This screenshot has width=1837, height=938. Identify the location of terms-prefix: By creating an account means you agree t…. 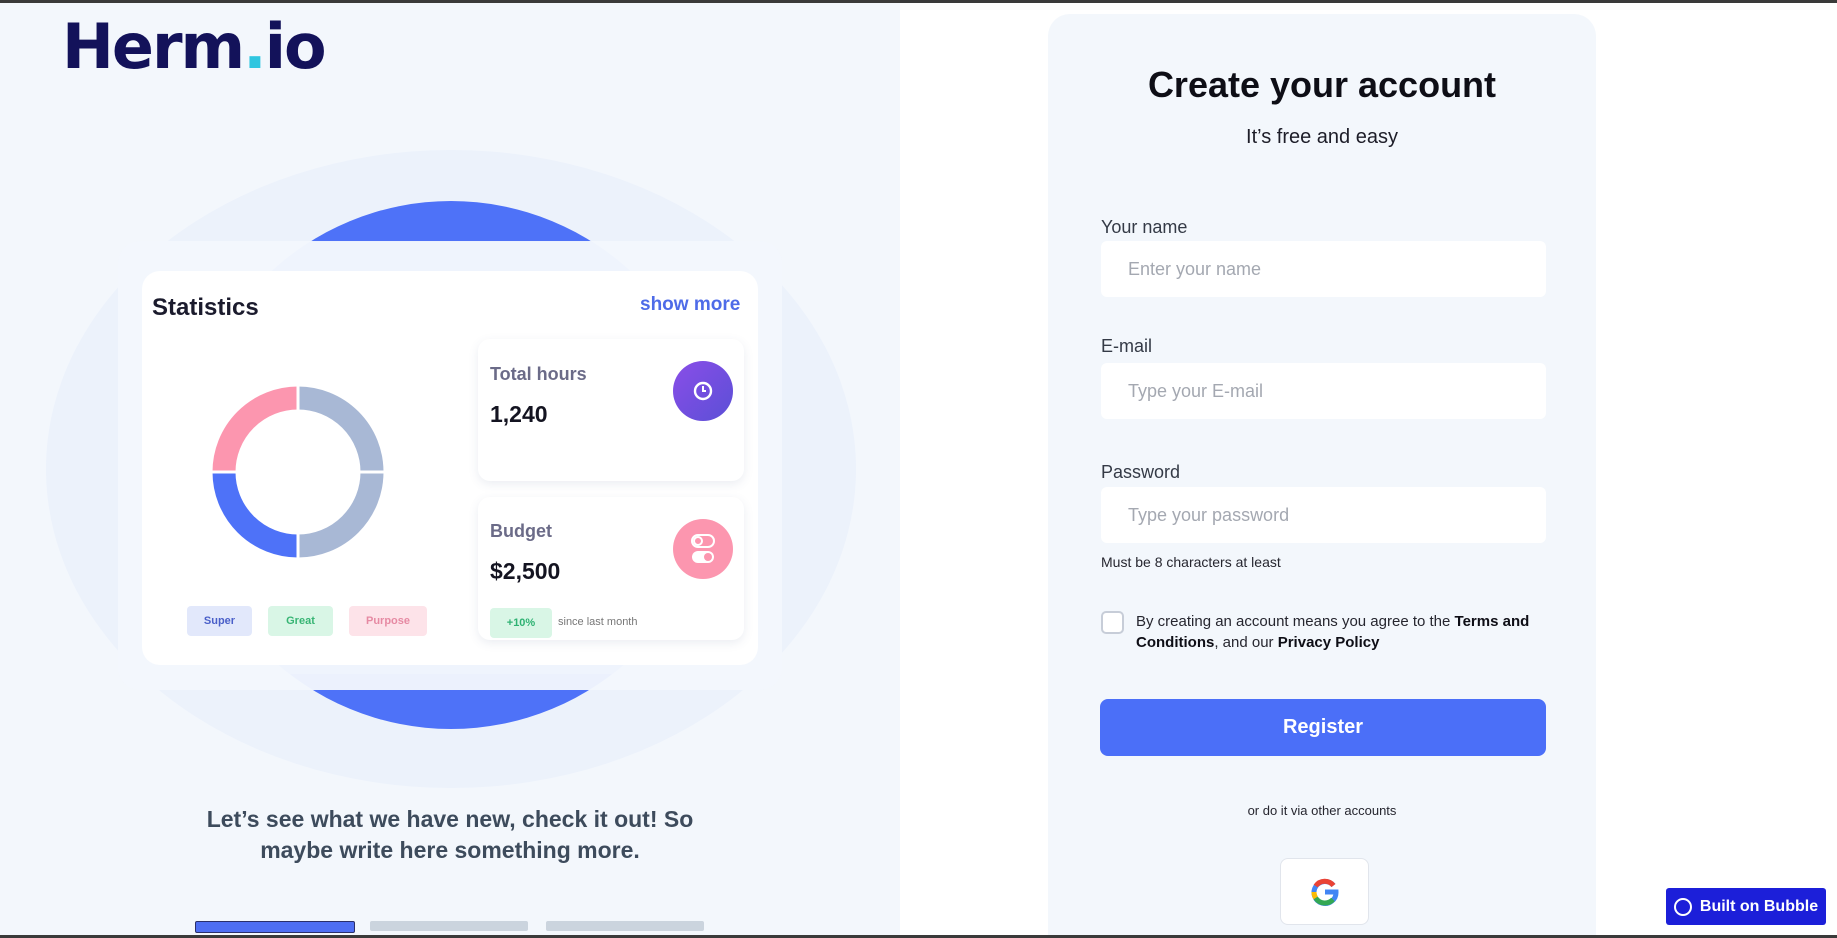
(1295, 621).